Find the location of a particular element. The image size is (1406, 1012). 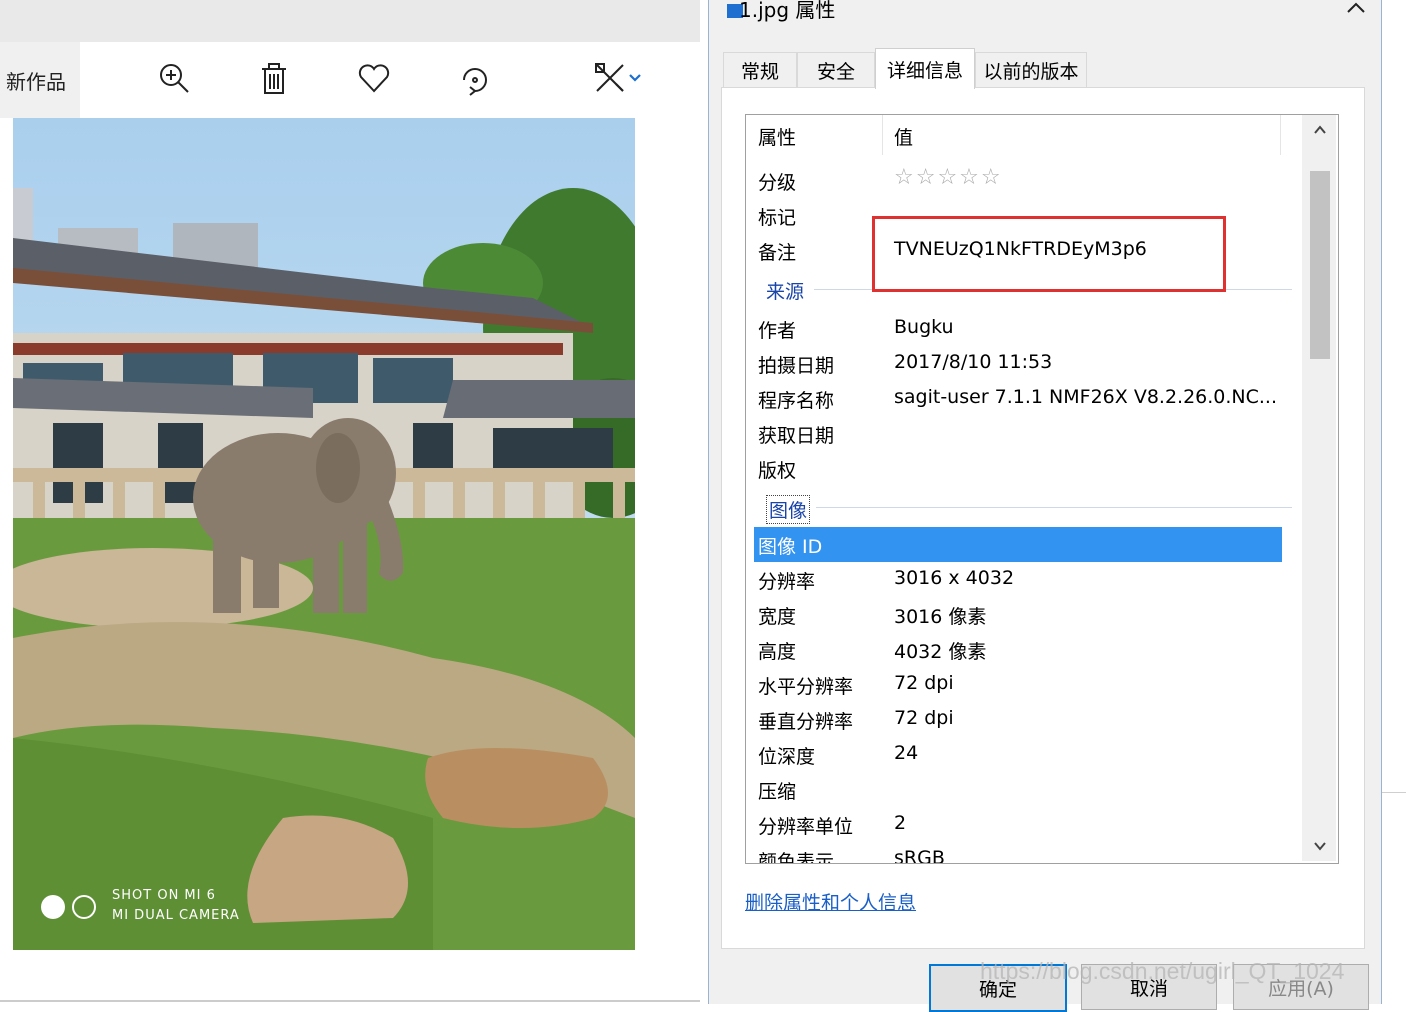

rotate-icon is located at coordinates (475, 82).